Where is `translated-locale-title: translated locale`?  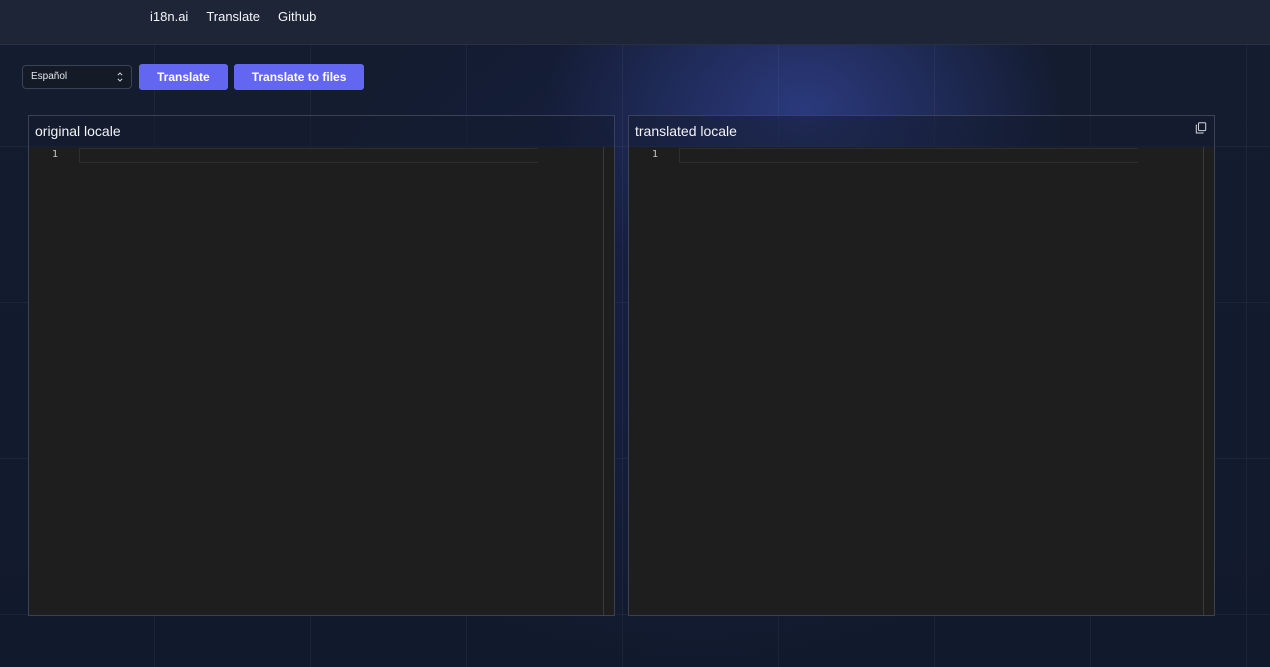 translated-locale-title: translated locale is located at coordinates (686, 131).